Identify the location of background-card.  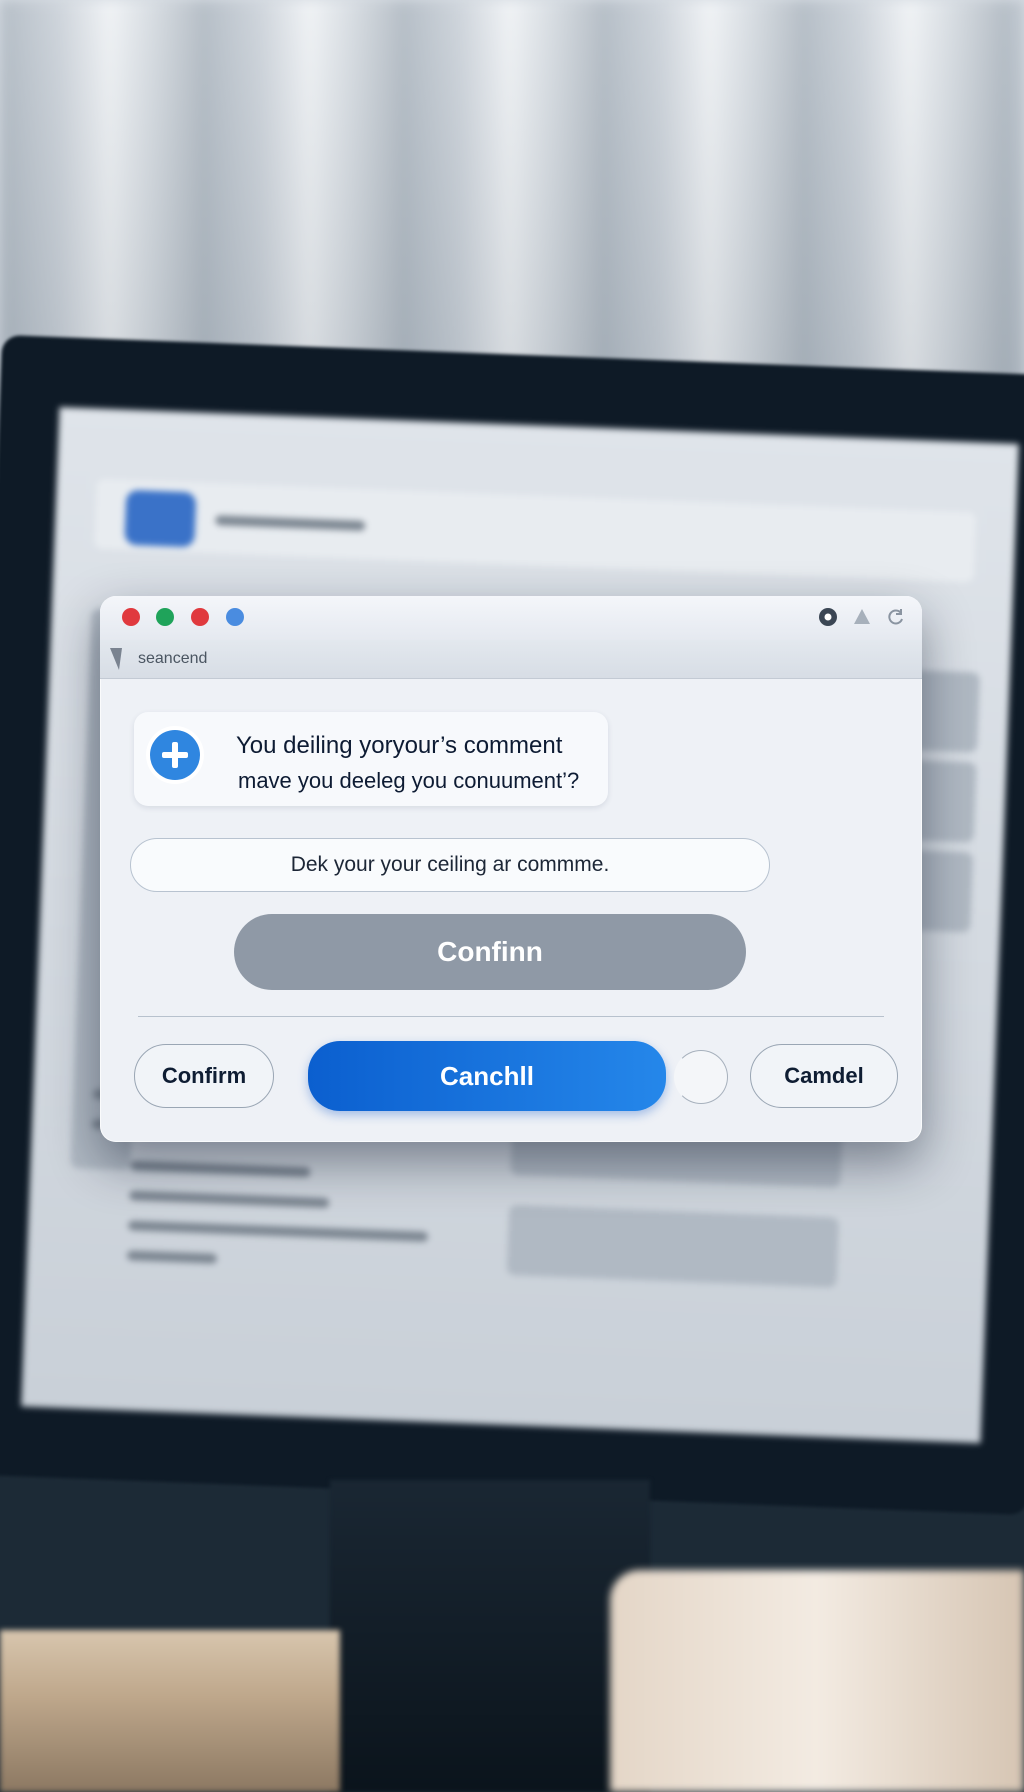
(673, 1246).